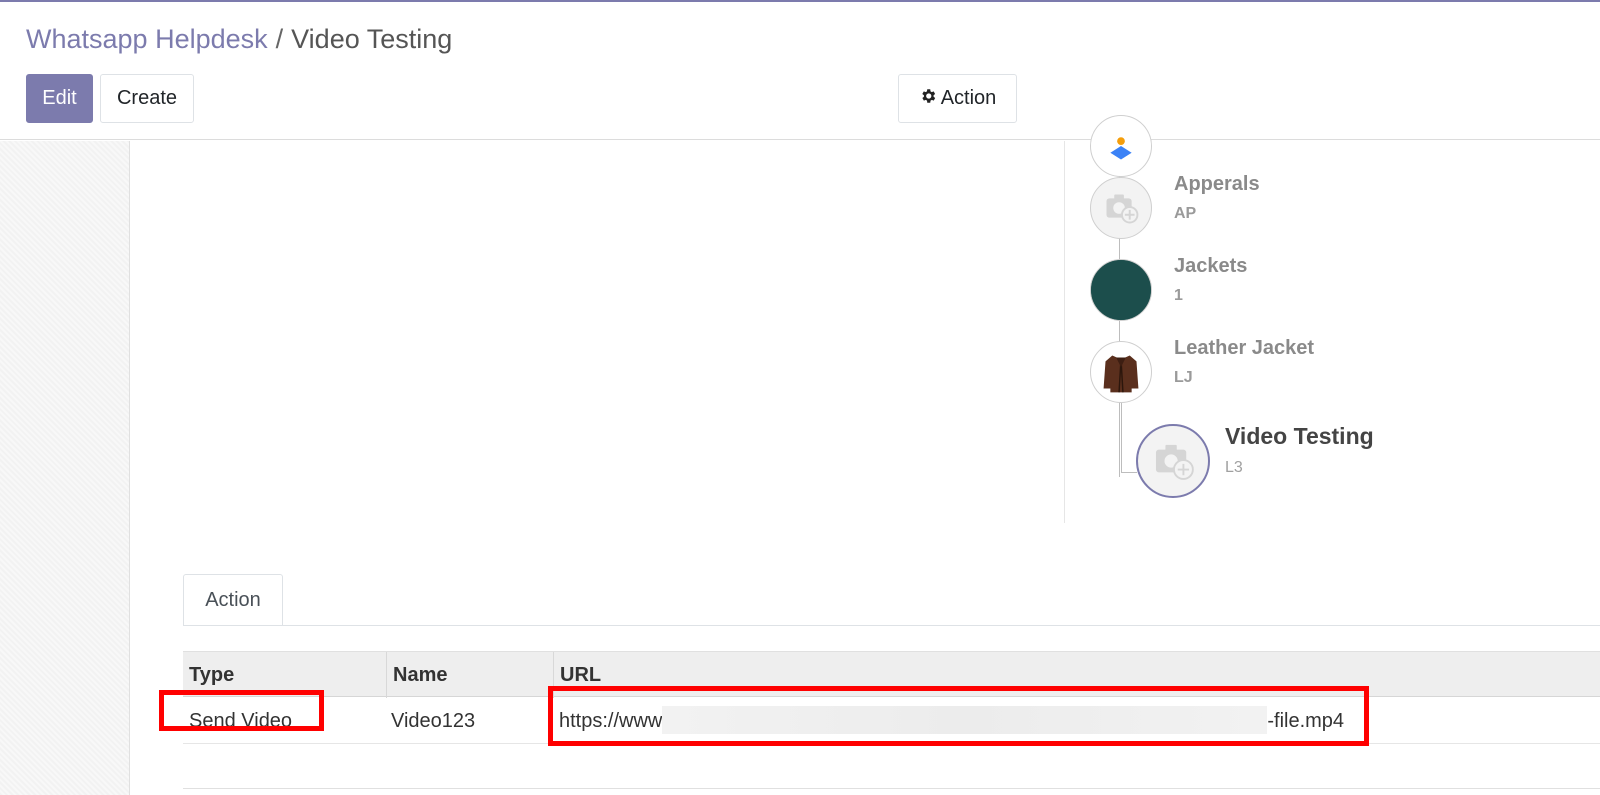 The width and height of the screenshot is (1600, 795). What do you see at coordinates (59, 98) in the screenshot?
I see `edit-button: Edit` at bounding box center [59, 98].